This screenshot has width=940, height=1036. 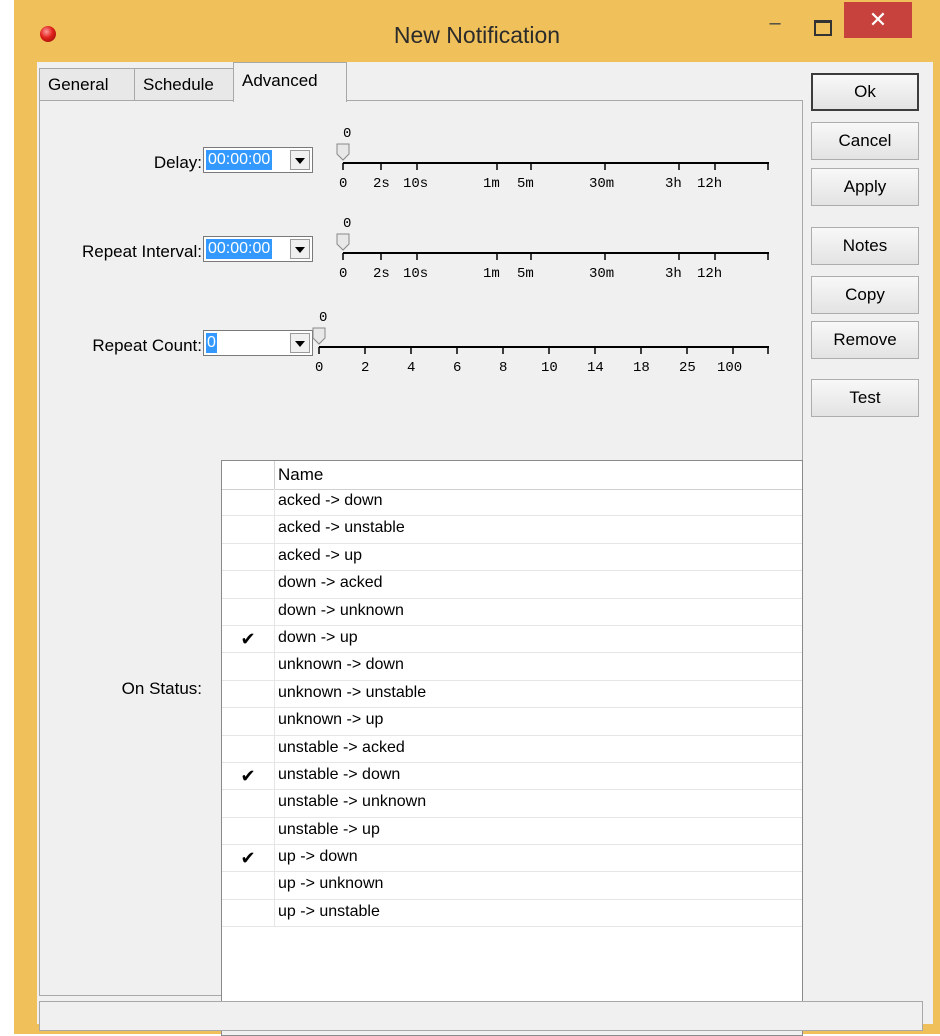 I want to click on window-title: New Notification, so click(x=477, y=35).